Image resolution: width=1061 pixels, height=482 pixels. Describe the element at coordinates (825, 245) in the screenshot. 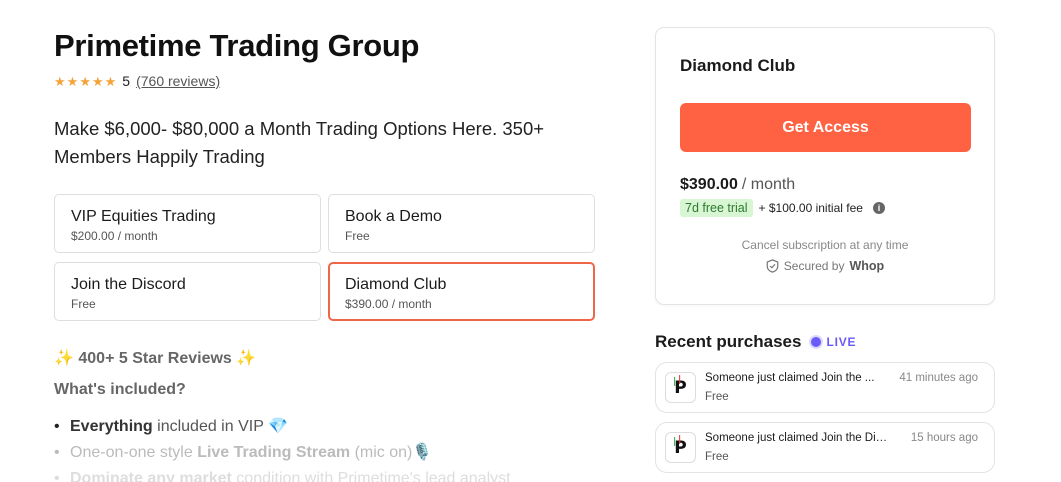

I see `cancel-note: Cancel subscription at any time` at that location.